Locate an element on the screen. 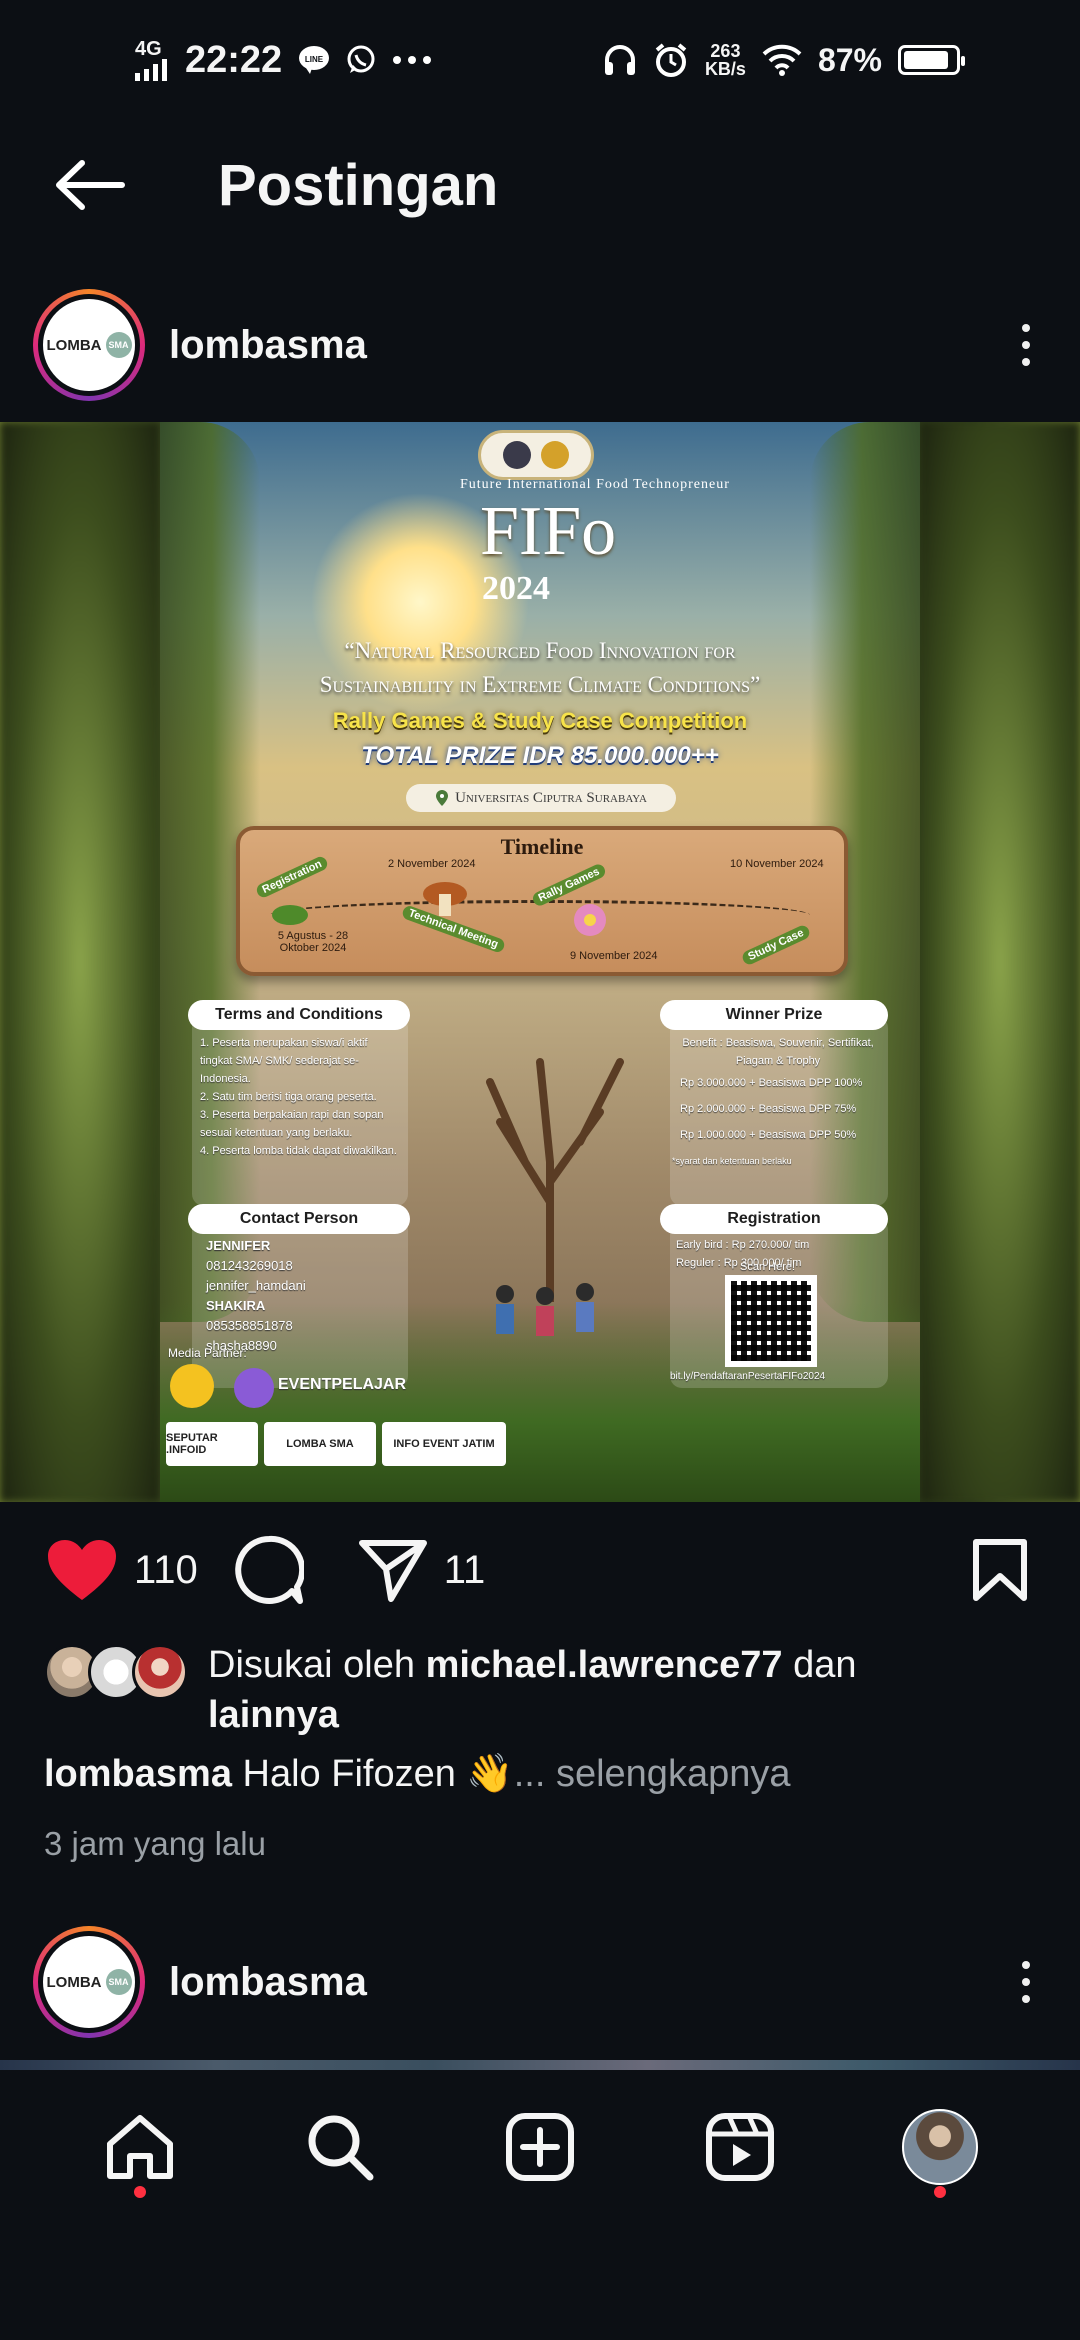 This screenshot has height=2340, width=1080. nav-reels is located at coordinates (740, 2147).